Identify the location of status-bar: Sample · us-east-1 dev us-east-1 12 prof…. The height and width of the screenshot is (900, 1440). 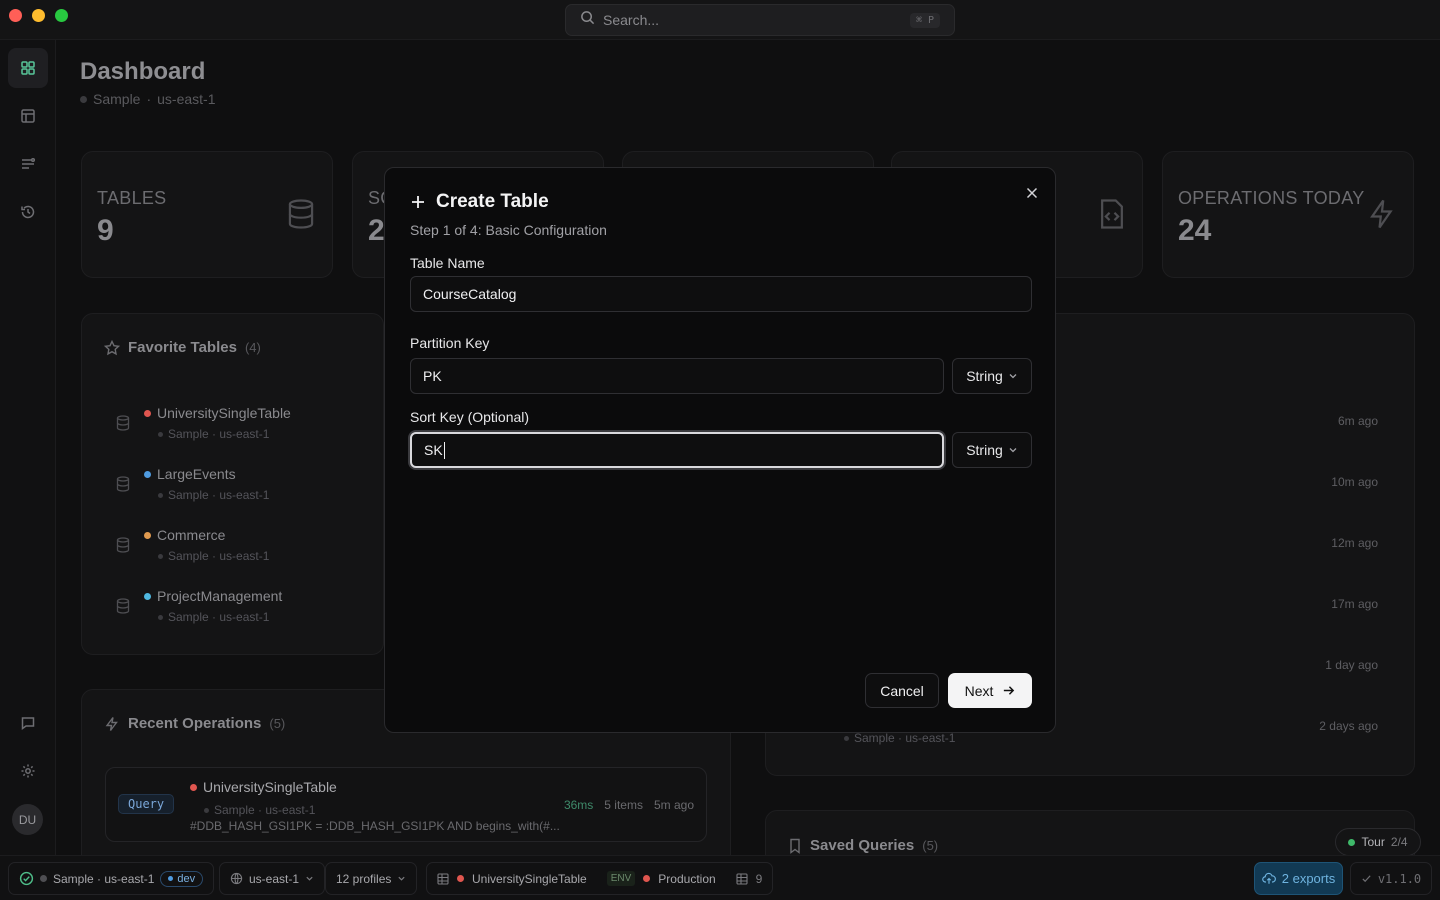
(720, 877).